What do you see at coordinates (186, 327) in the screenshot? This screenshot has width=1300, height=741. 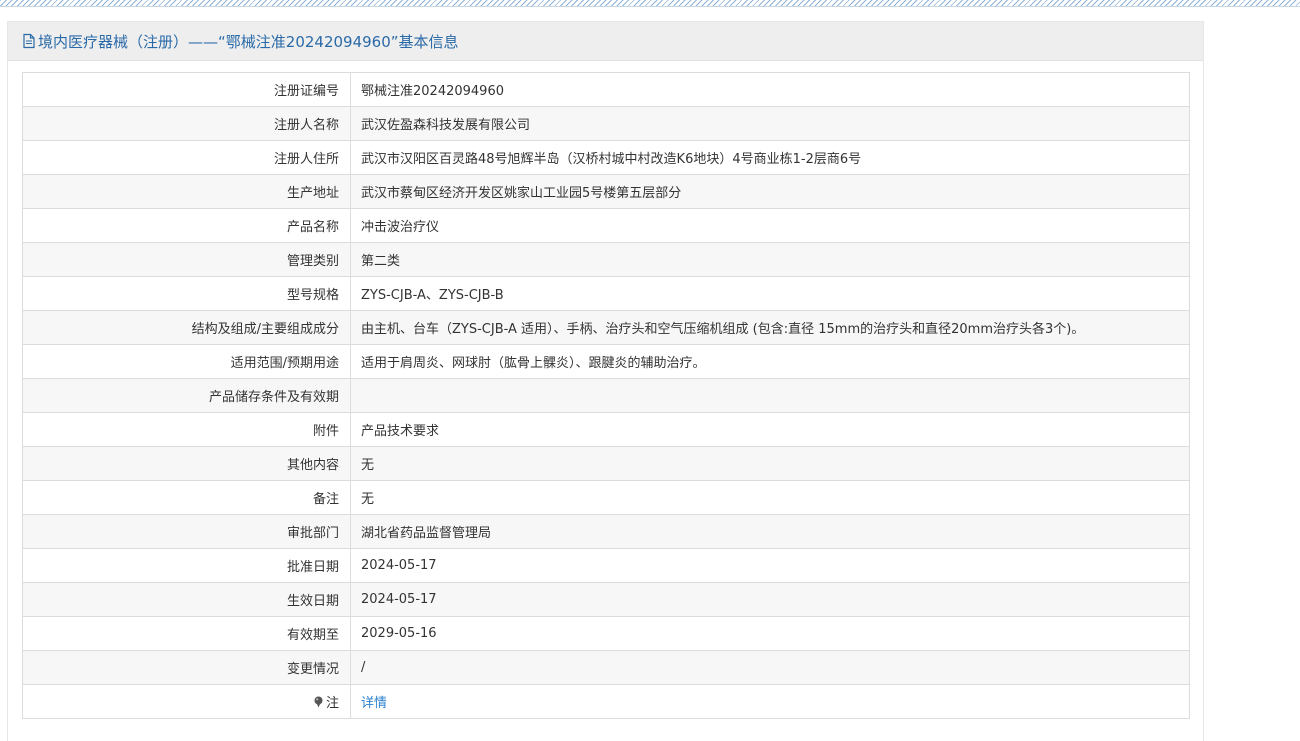 I see `field-label: 结构及组成/主要组成成分` at bounding box center [186, 327].